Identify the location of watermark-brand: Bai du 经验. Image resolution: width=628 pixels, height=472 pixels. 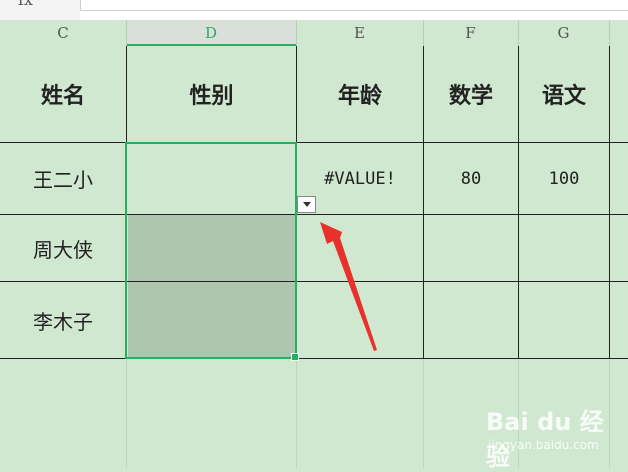
(545, 439).